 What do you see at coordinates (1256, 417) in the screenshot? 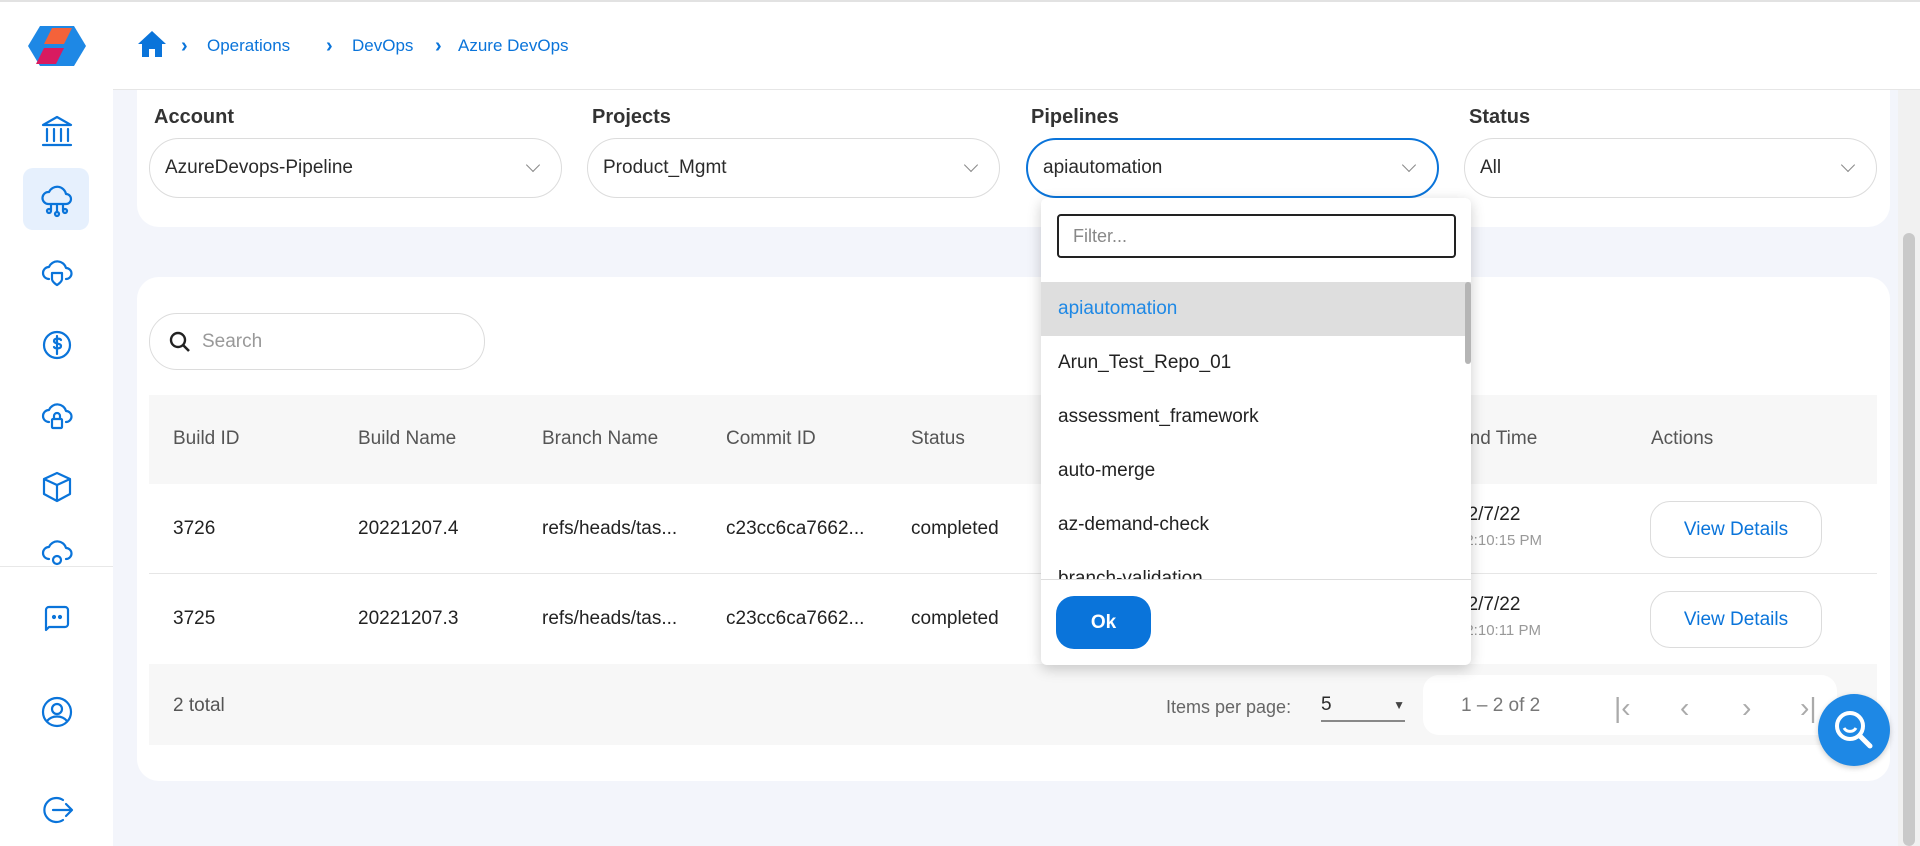
I see `option-assessment-framework: assessment_framework` at bounding box center [1256, 417].